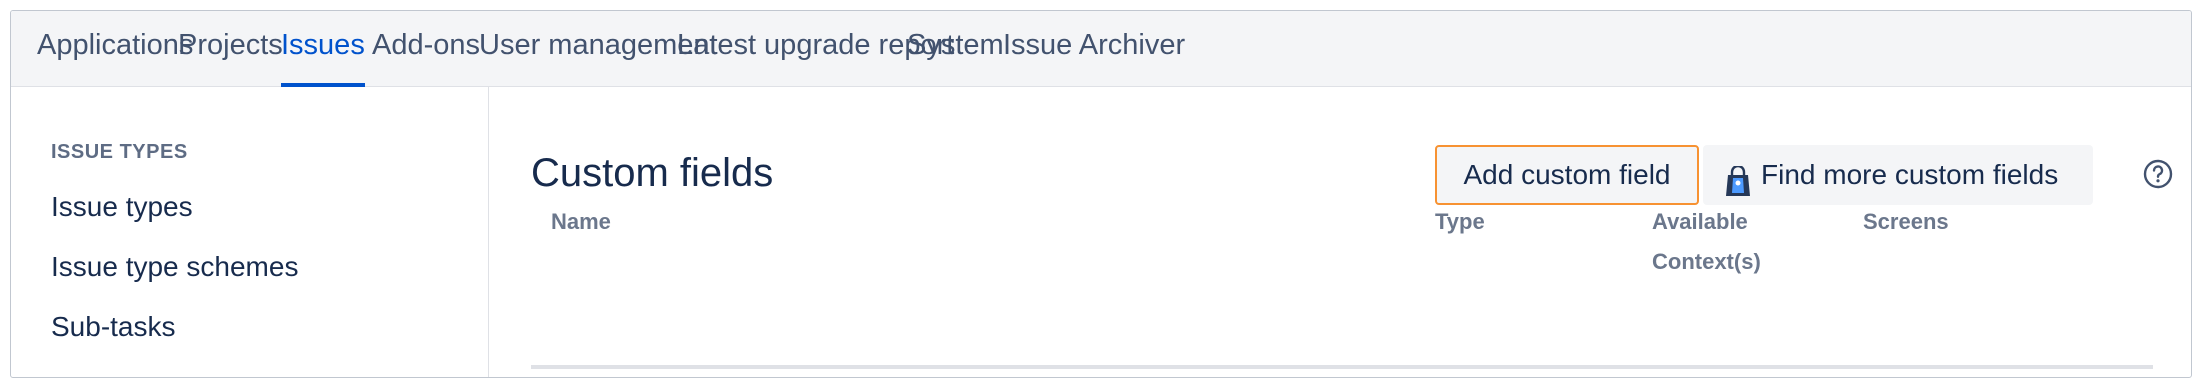  What do you see at coordinates (230, 49) in the screenshot?
I see `tab-projects: Projects` at bounding box center [230, 49].